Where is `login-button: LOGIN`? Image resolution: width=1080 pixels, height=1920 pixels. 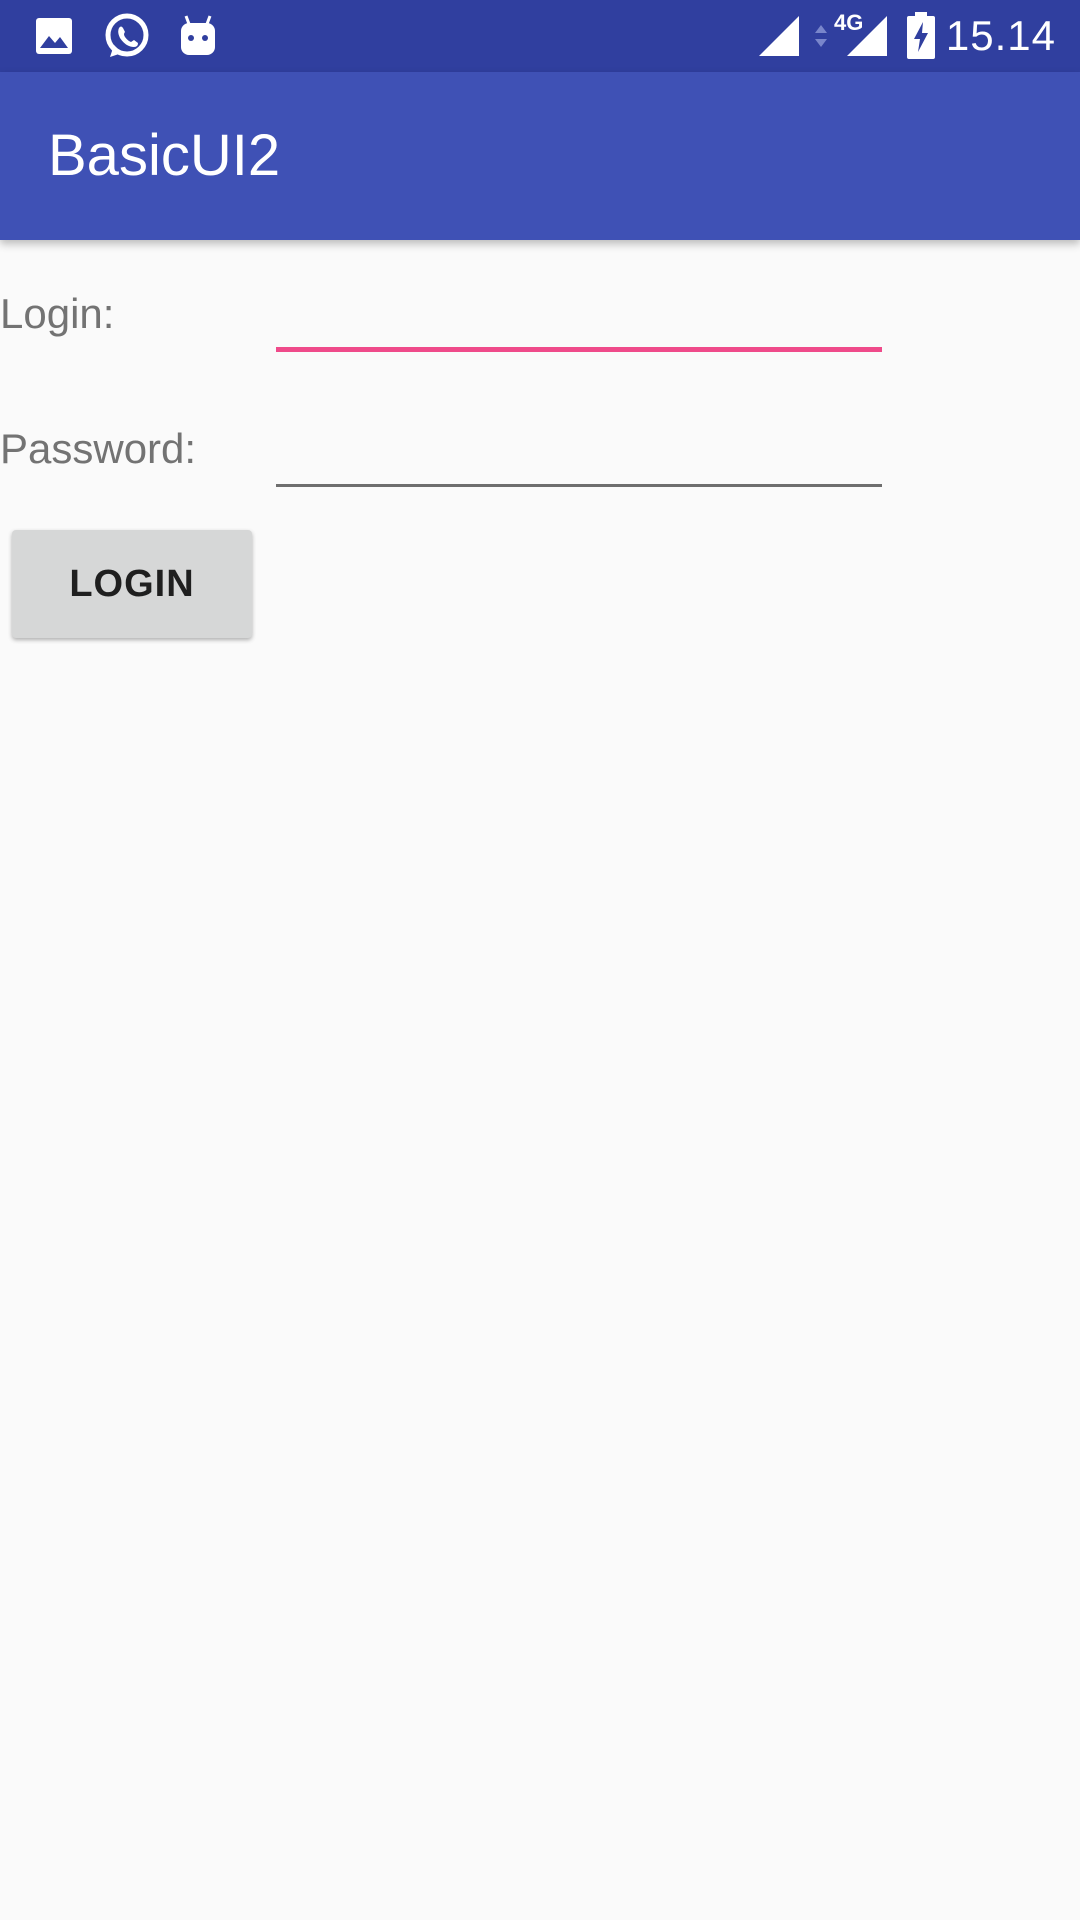 login-button: LOGIN is located at coordinates (132, 584).